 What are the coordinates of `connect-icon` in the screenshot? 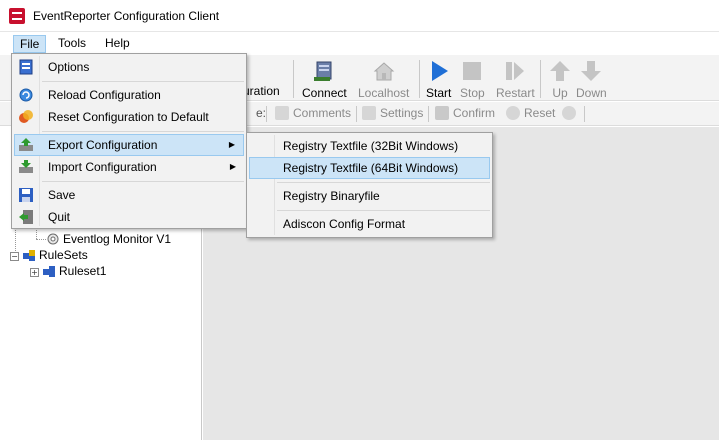 It's located at (324, 71).